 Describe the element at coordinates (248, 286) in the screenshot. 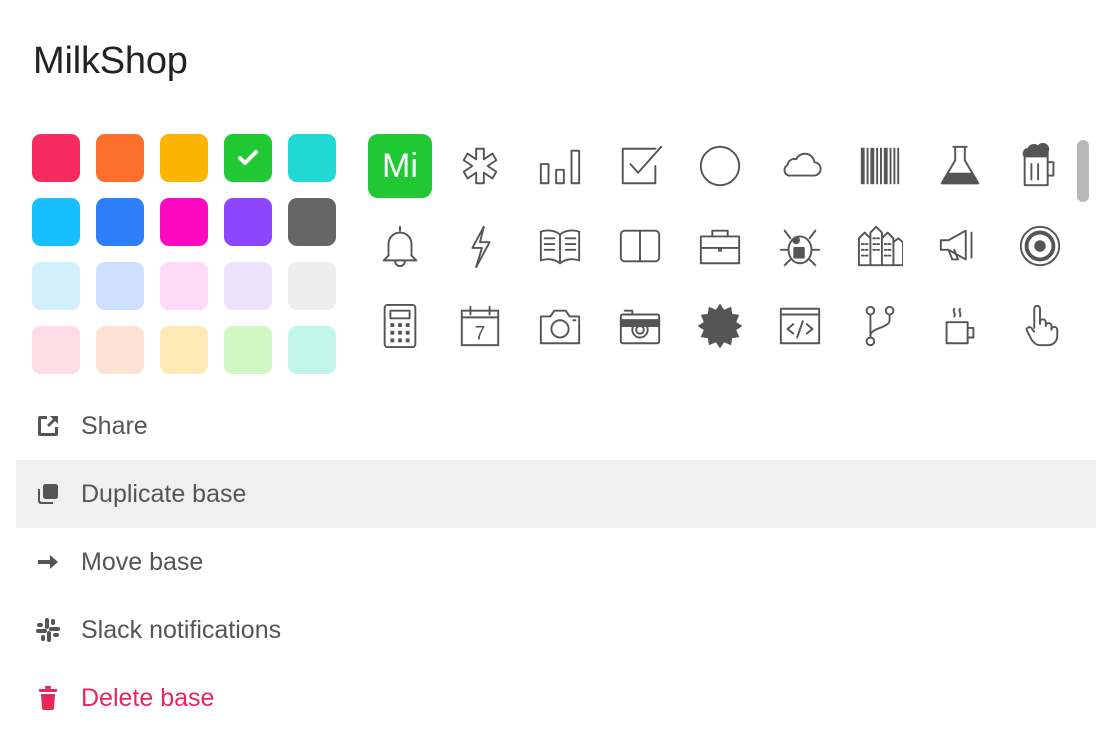

I see `color-swatch-purple-light` at that location.